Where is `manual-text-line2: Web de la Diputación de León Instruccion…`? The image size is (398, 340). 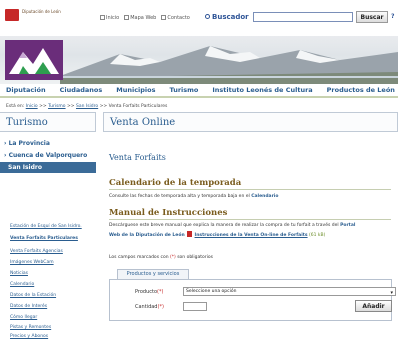 manual-text-line2: Web de la Diputación de León Instruccion… is located at coordinates (217, 234).